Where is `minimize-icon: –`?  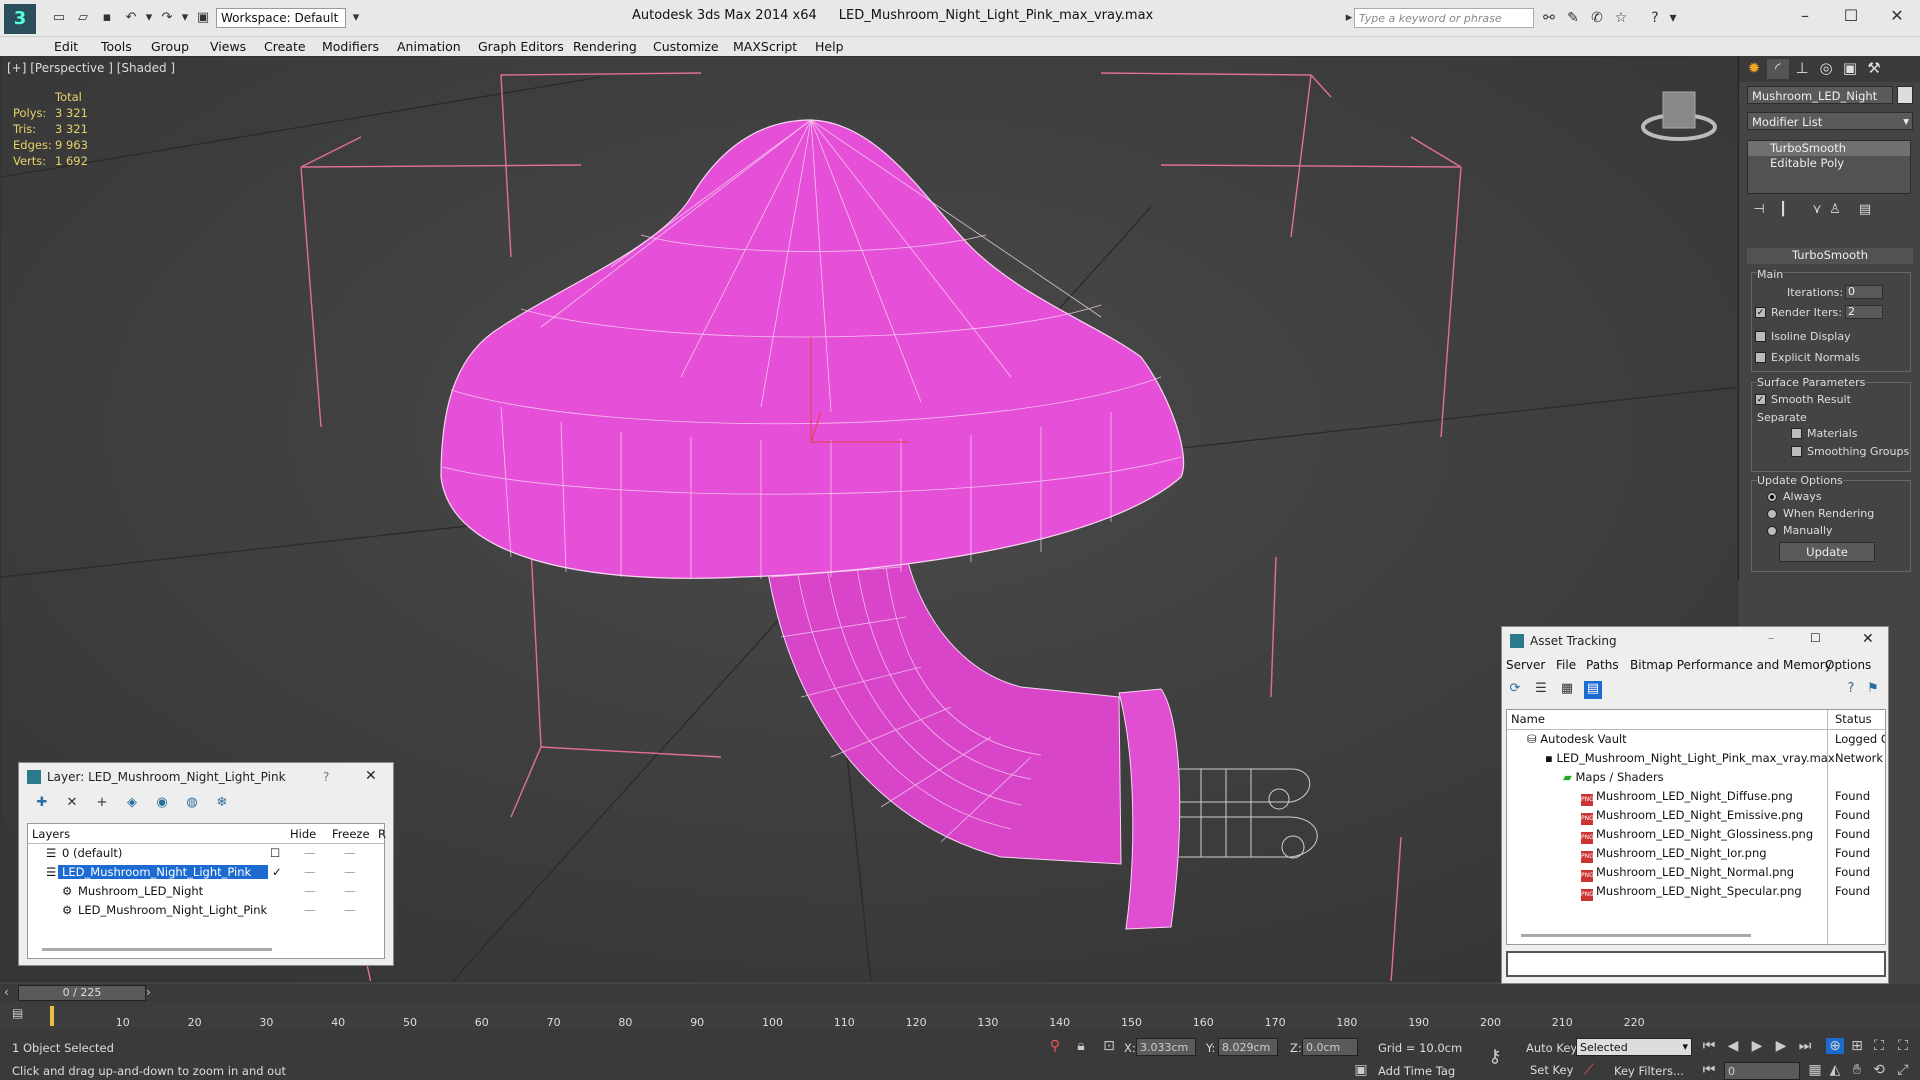 minimize-icon: – is located at coordinates (1805, 17).